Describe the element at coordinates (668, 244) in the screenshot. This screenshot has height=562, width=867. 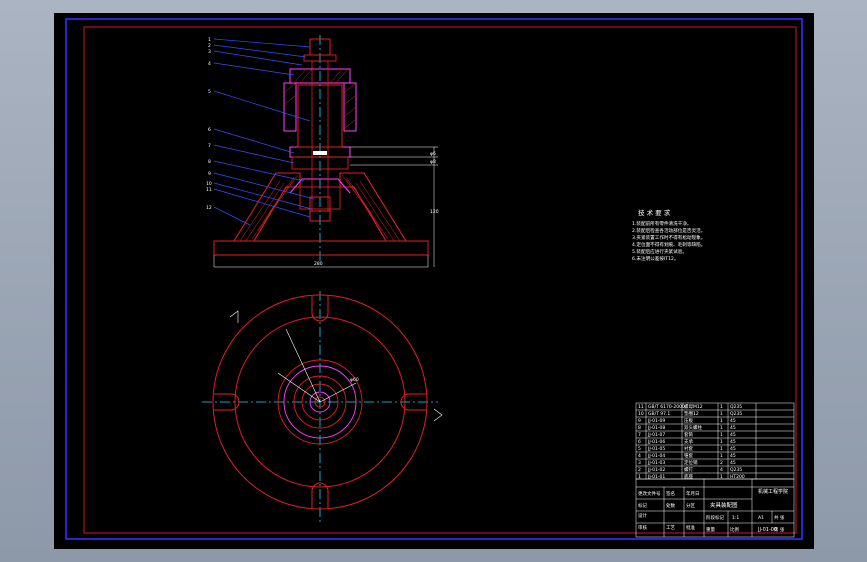
I see `note-line-4: 4.定位面不得有划痕、毛刺等缺陷。` at that location.